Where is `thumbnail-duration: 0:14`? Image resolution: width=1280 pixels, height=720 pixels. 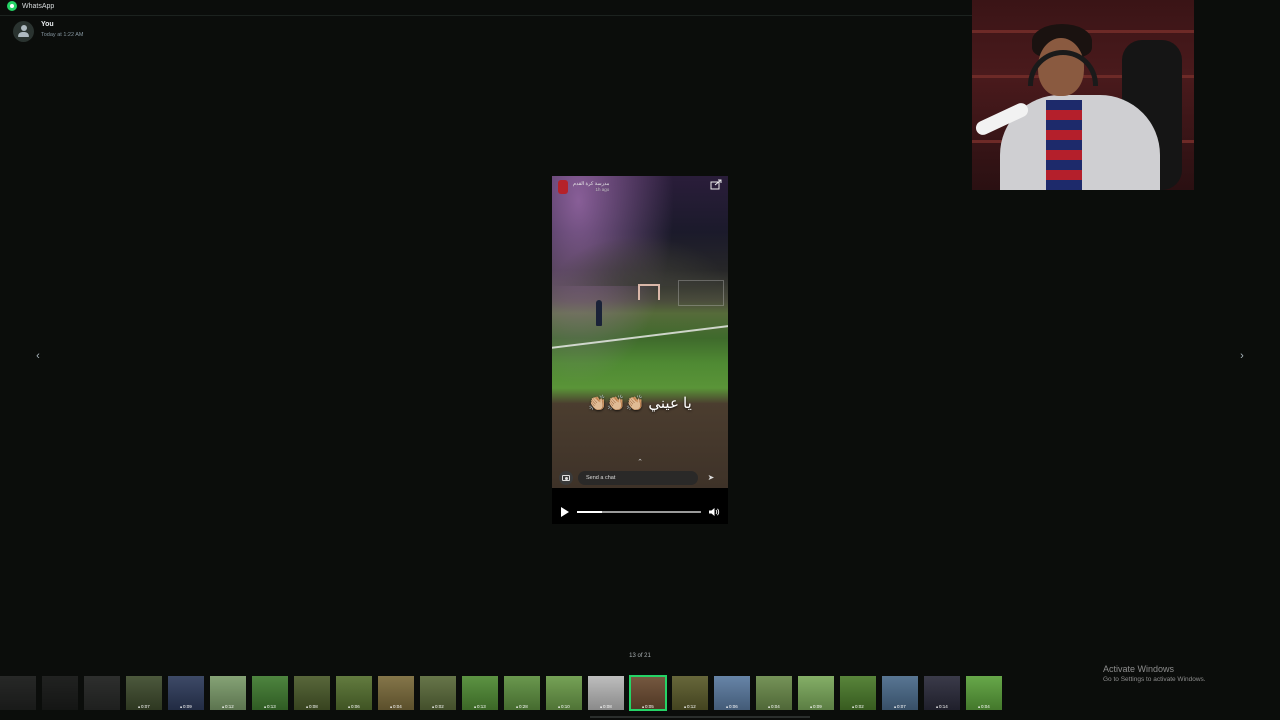
thumbnail-duration: 0:14 is located at coordinates (942, 706).